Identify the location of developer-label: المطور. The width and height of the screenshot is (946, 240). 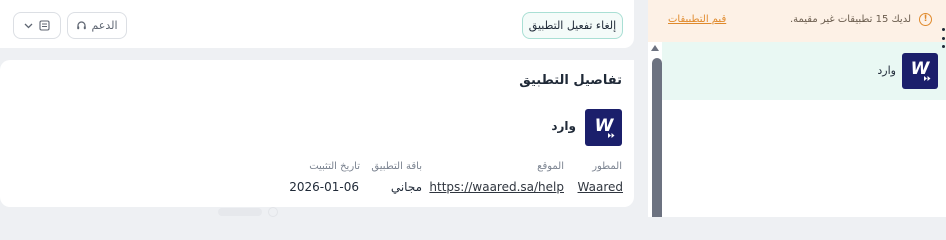
(607, 166).